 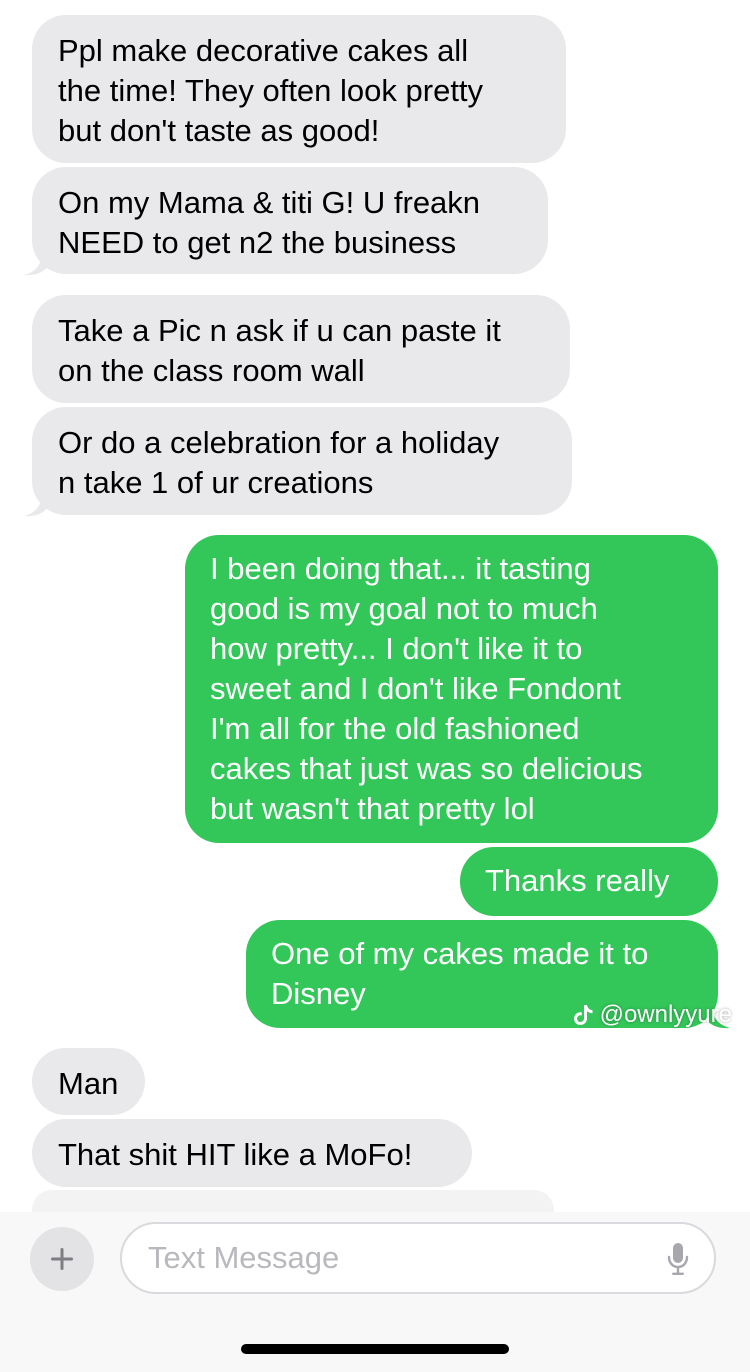 What do you see at coordinates (375, 1349) in the screenshot?
I see `home-indicator` at bounding box center [375, 1349].